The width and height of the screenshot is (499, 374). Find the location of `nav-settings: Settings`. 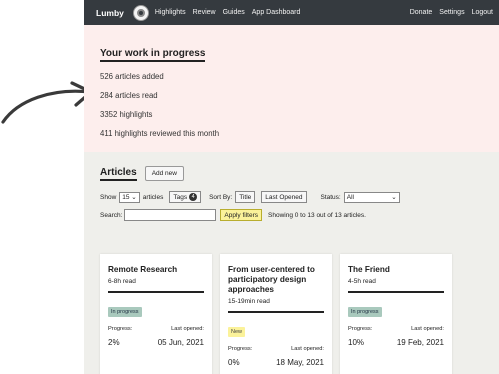

nav-settings: Settings is located at coordinates (451, 12).